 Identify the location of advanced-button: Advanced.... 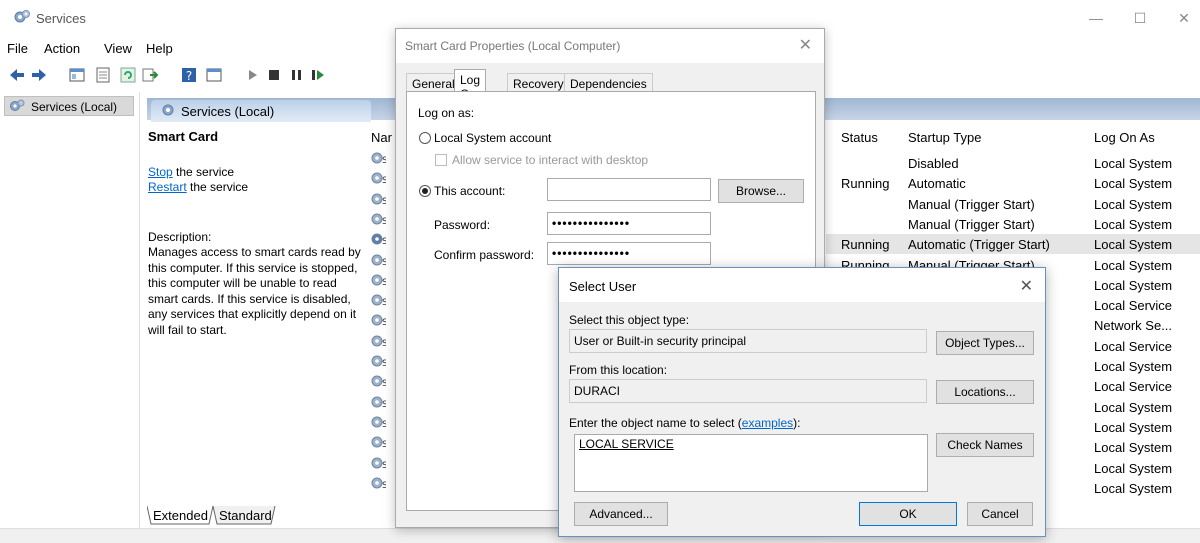
(621, 514).